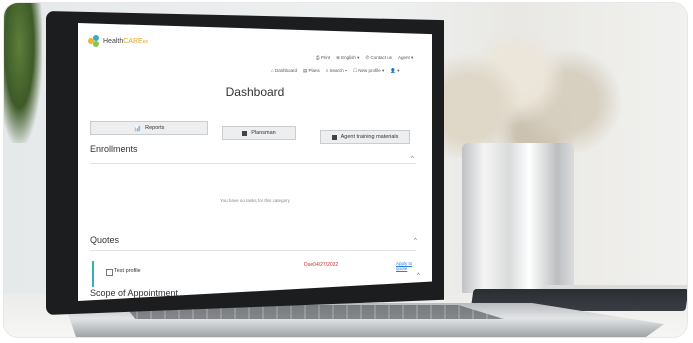  Describe the element at coordinates (311, 71) in the screenshot. I see `nav-plans: ▤ Plans` at that location.